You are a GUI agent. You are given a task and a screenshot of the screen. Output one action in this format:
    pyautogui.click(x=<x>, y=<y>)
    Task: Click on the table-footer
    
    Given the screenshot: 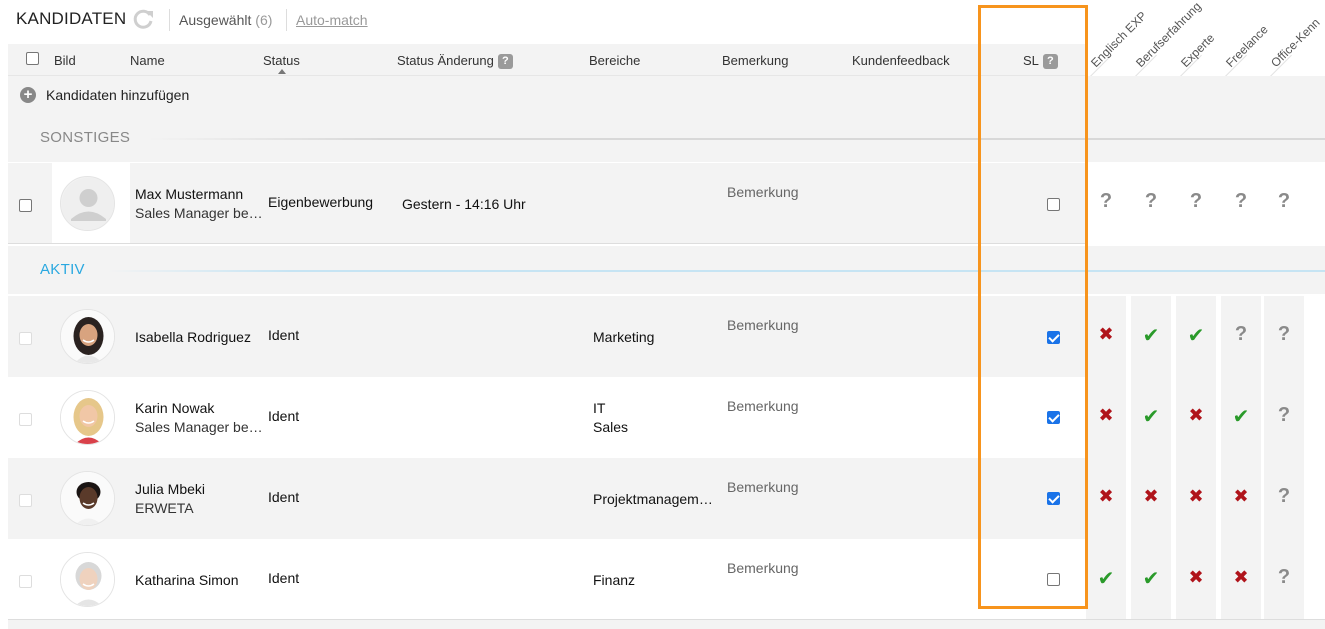 What is the action you would take?
    pyautogui.click(x=666, y=624)
    